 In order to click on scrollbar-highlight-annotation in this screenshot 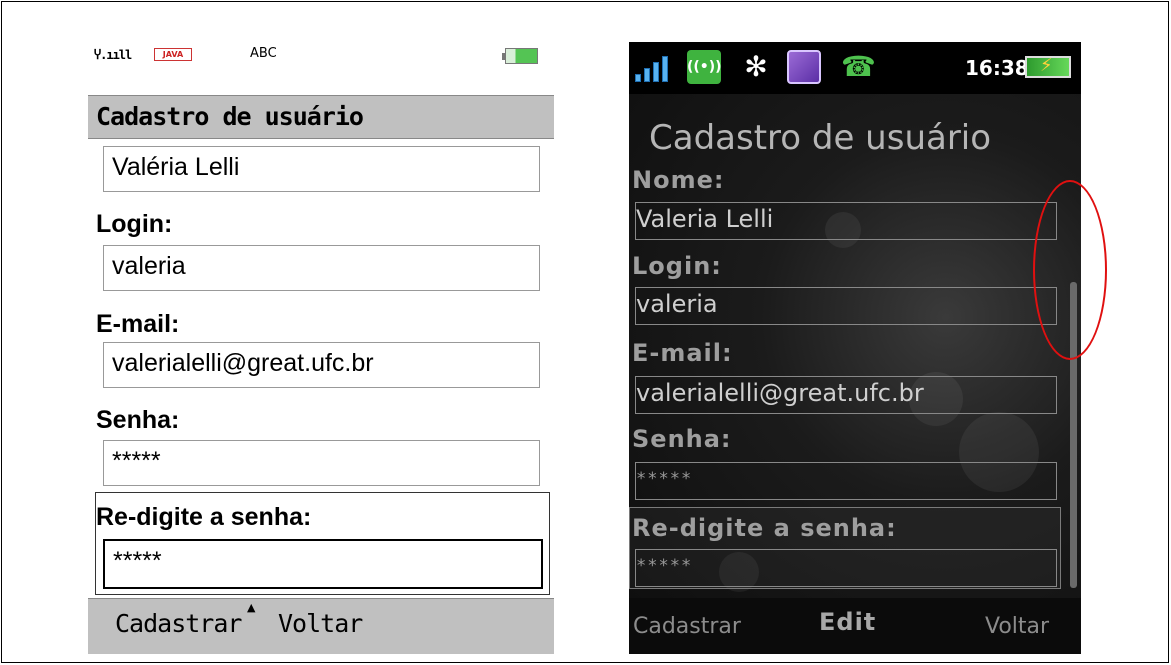, I will do `click(1070, 270)`.